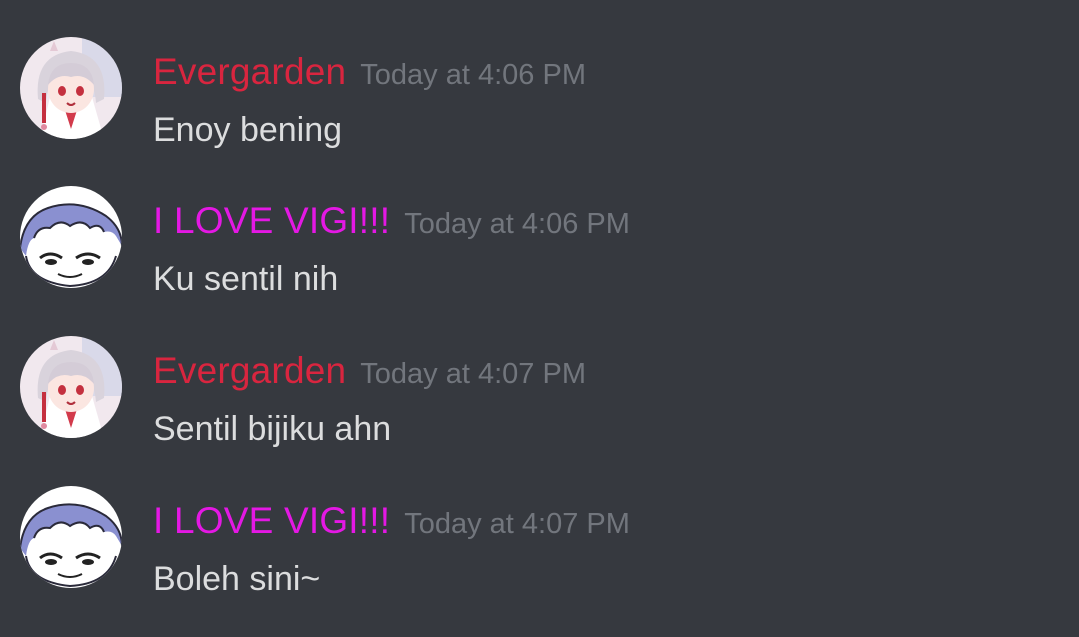  Describe the element at coordinates (248, 130) in the screenshot. I see `message-content: Enoy bening` at that location.